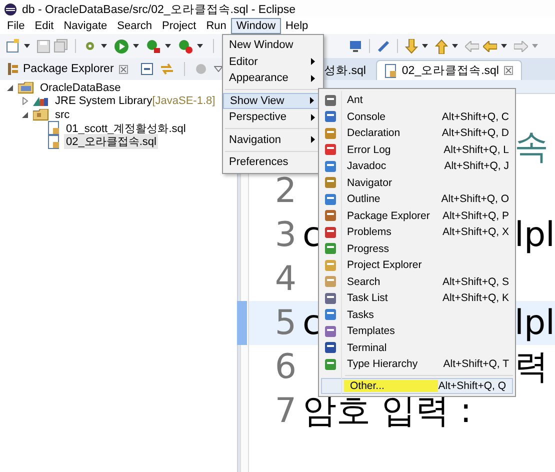 The height and width of the screenshot is (472, 555). What do you see at coordinates (26, 88) in the screenshot?
I see `project-folder-icon` at bounding box center [26, 88].